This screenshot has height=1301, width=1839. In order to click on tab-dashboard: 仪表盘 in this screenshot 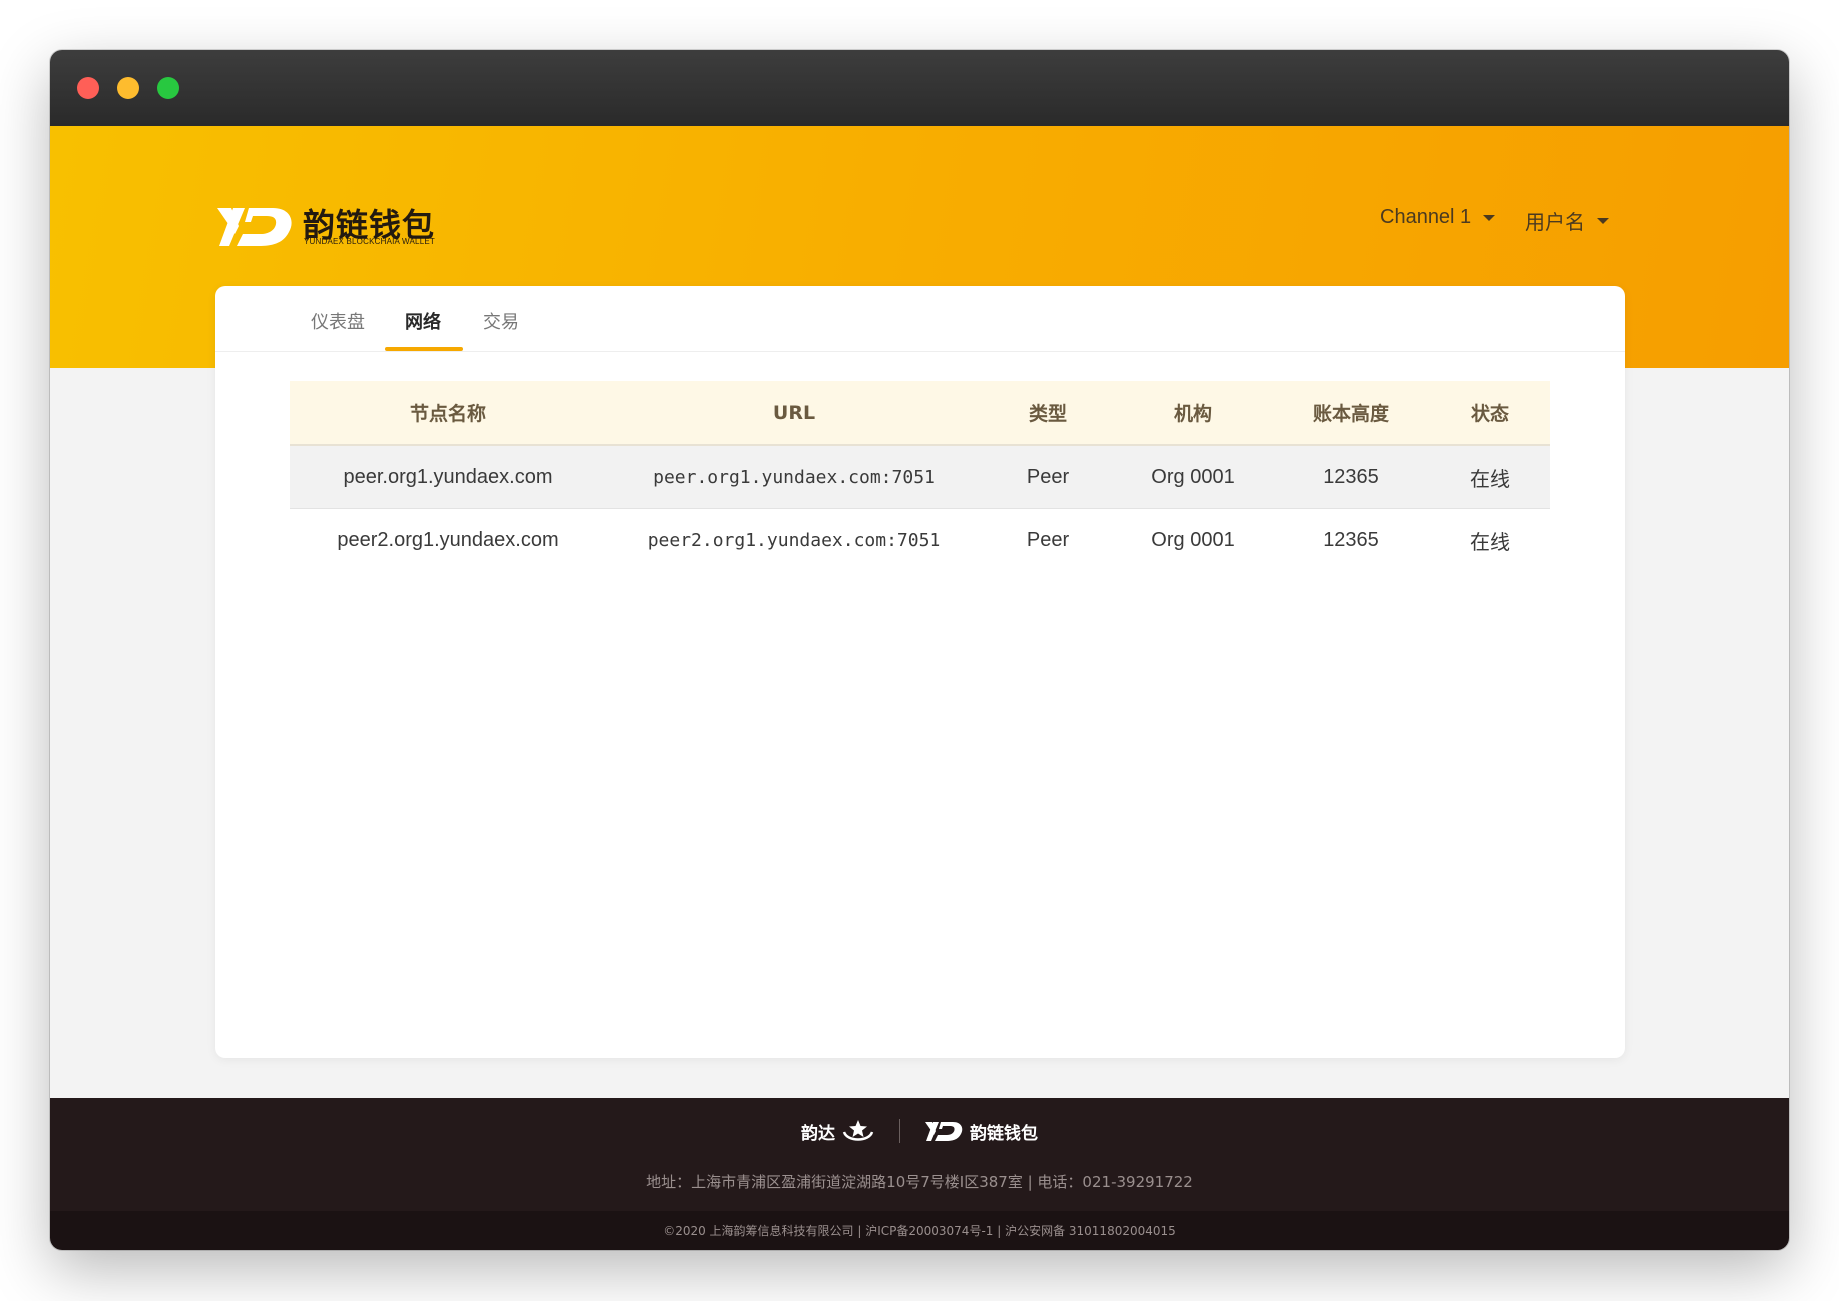, I will do `click(338, 321)`.